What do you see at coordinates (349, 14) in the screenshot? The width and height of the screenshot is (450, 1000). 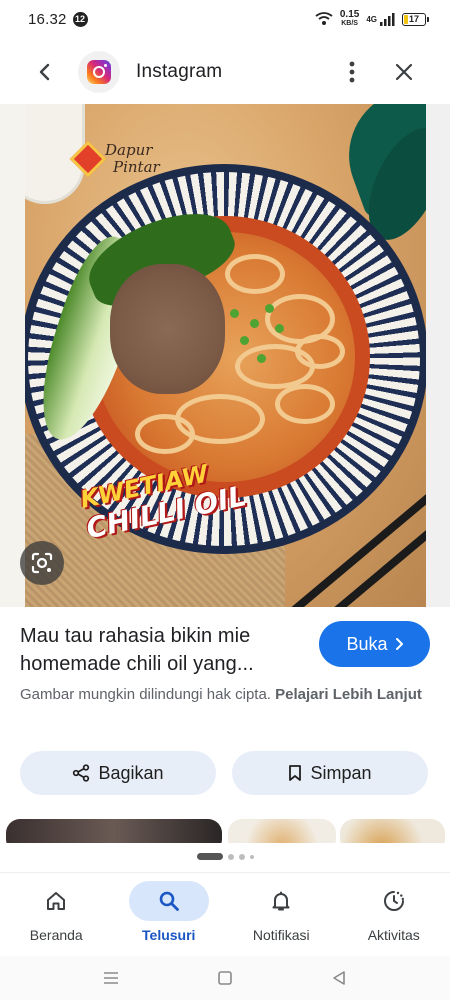 I see `speed-value: 0.15` at bounding box center [349, 14].